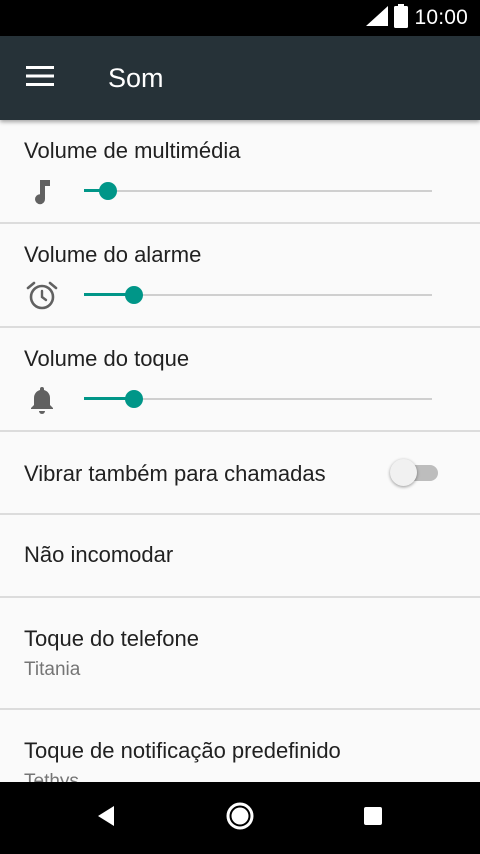  What do you see at coordinates (136, 78) in the screenshot?
I see `page-title: Som` at bounding box center [136, 78].